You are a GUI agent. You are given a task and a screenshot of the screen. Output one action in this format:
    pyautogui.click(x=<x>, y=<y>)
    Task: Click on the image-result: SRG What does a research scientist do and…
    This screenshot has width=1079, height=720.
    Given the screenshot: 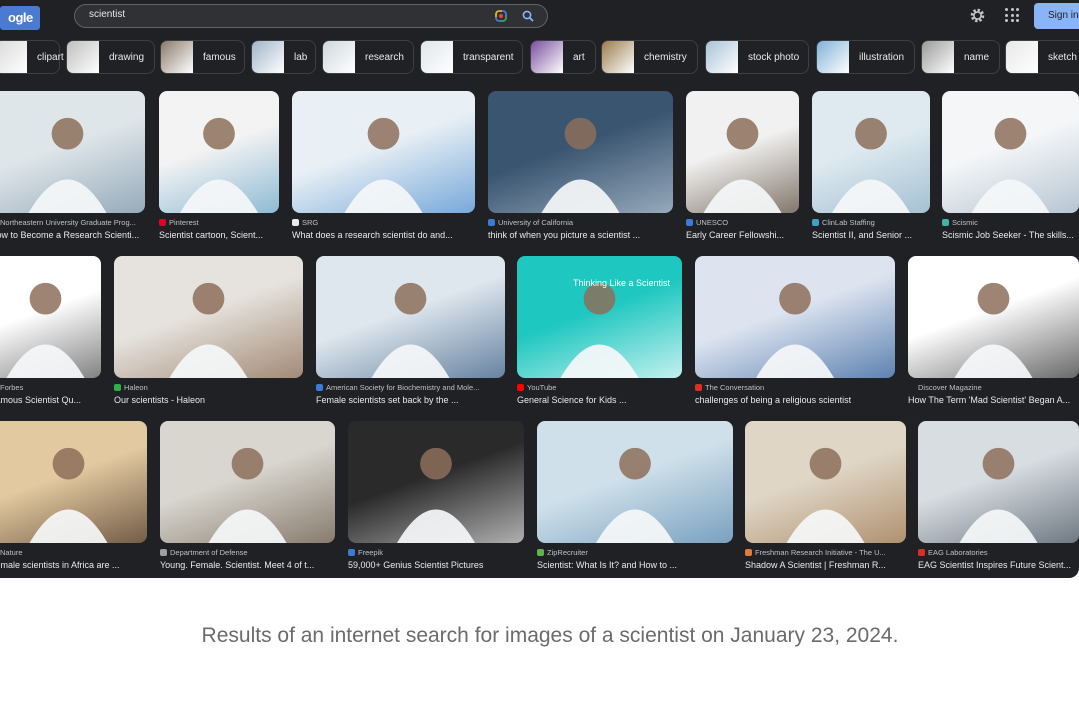 What is the action you would take?
    pyautogui.click(x=383, y=169)
    